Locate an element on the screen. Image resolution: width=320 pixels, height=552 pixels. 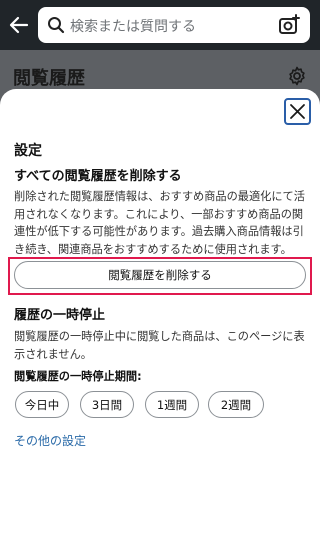
search-placeholder: 検索または質問する is located at coordinates (133, 27).